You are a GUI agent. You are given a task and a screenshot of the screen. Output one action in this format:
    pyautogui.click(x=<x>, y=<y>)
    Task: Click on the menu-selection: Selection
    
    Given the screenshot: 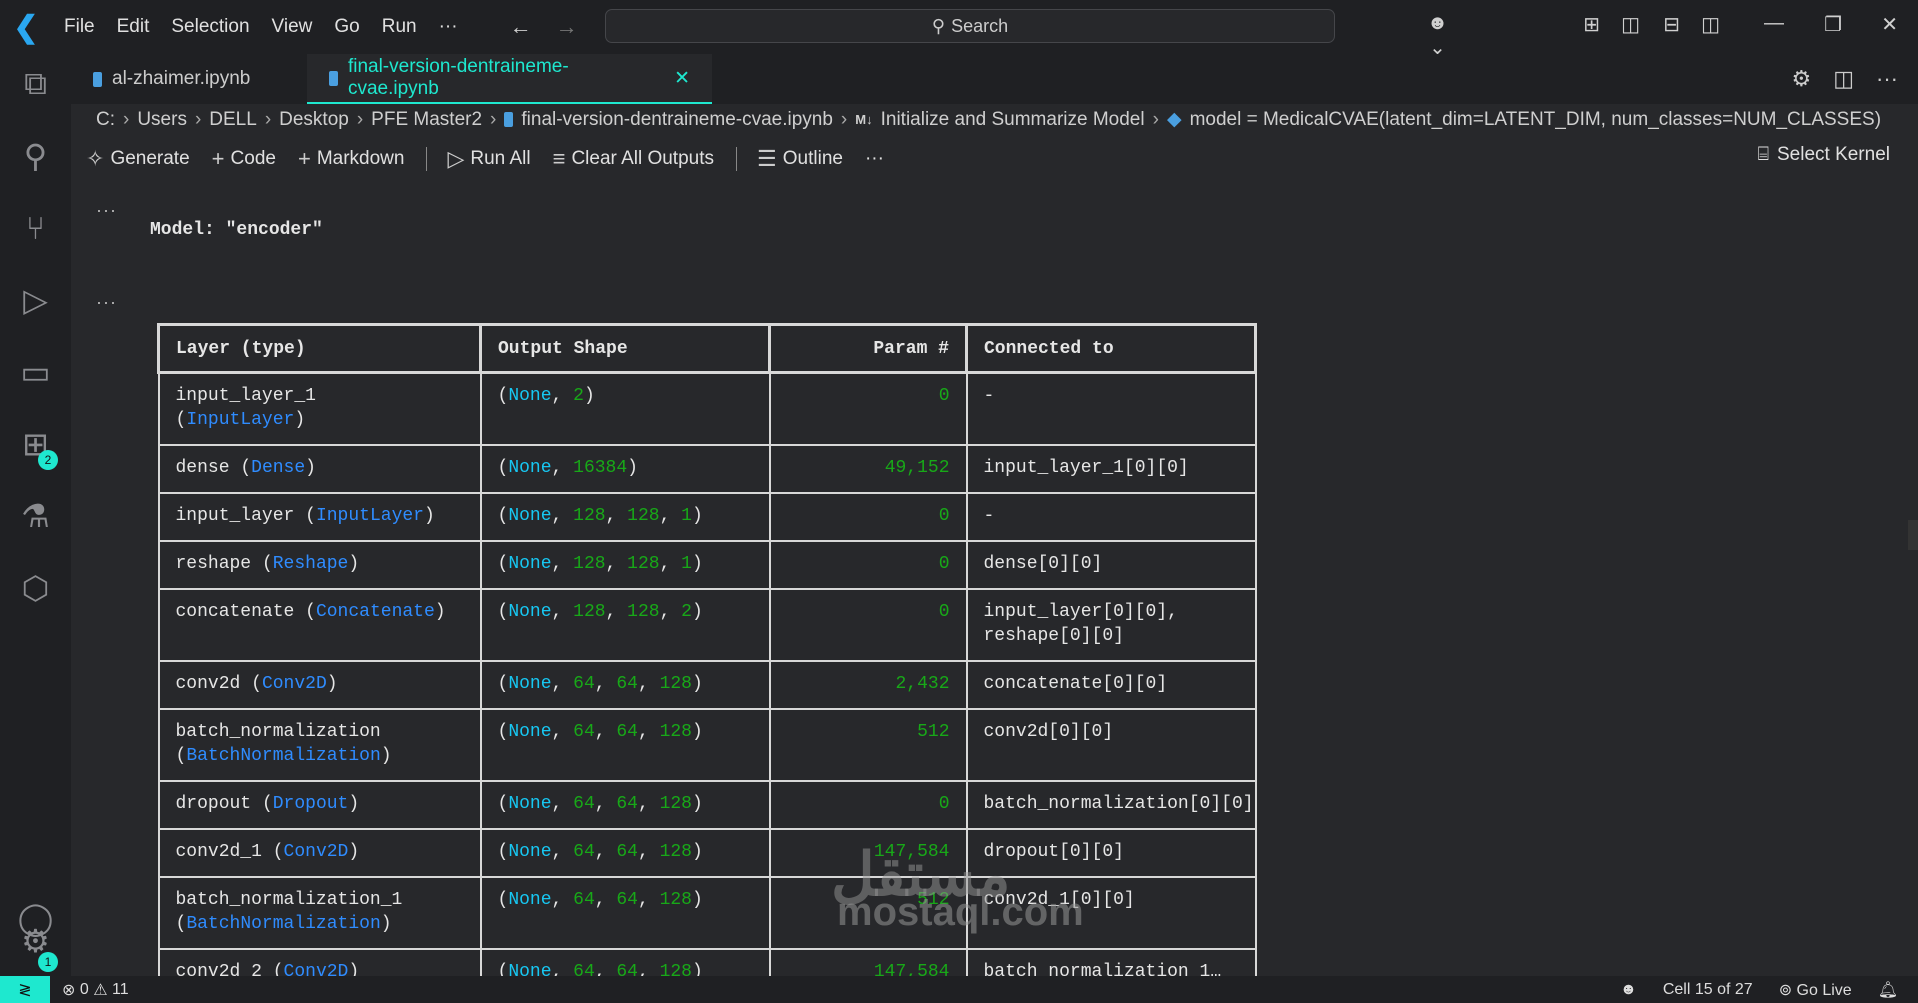 What is the action you would take?
    pyautogui.click(x=210, y=27)
    